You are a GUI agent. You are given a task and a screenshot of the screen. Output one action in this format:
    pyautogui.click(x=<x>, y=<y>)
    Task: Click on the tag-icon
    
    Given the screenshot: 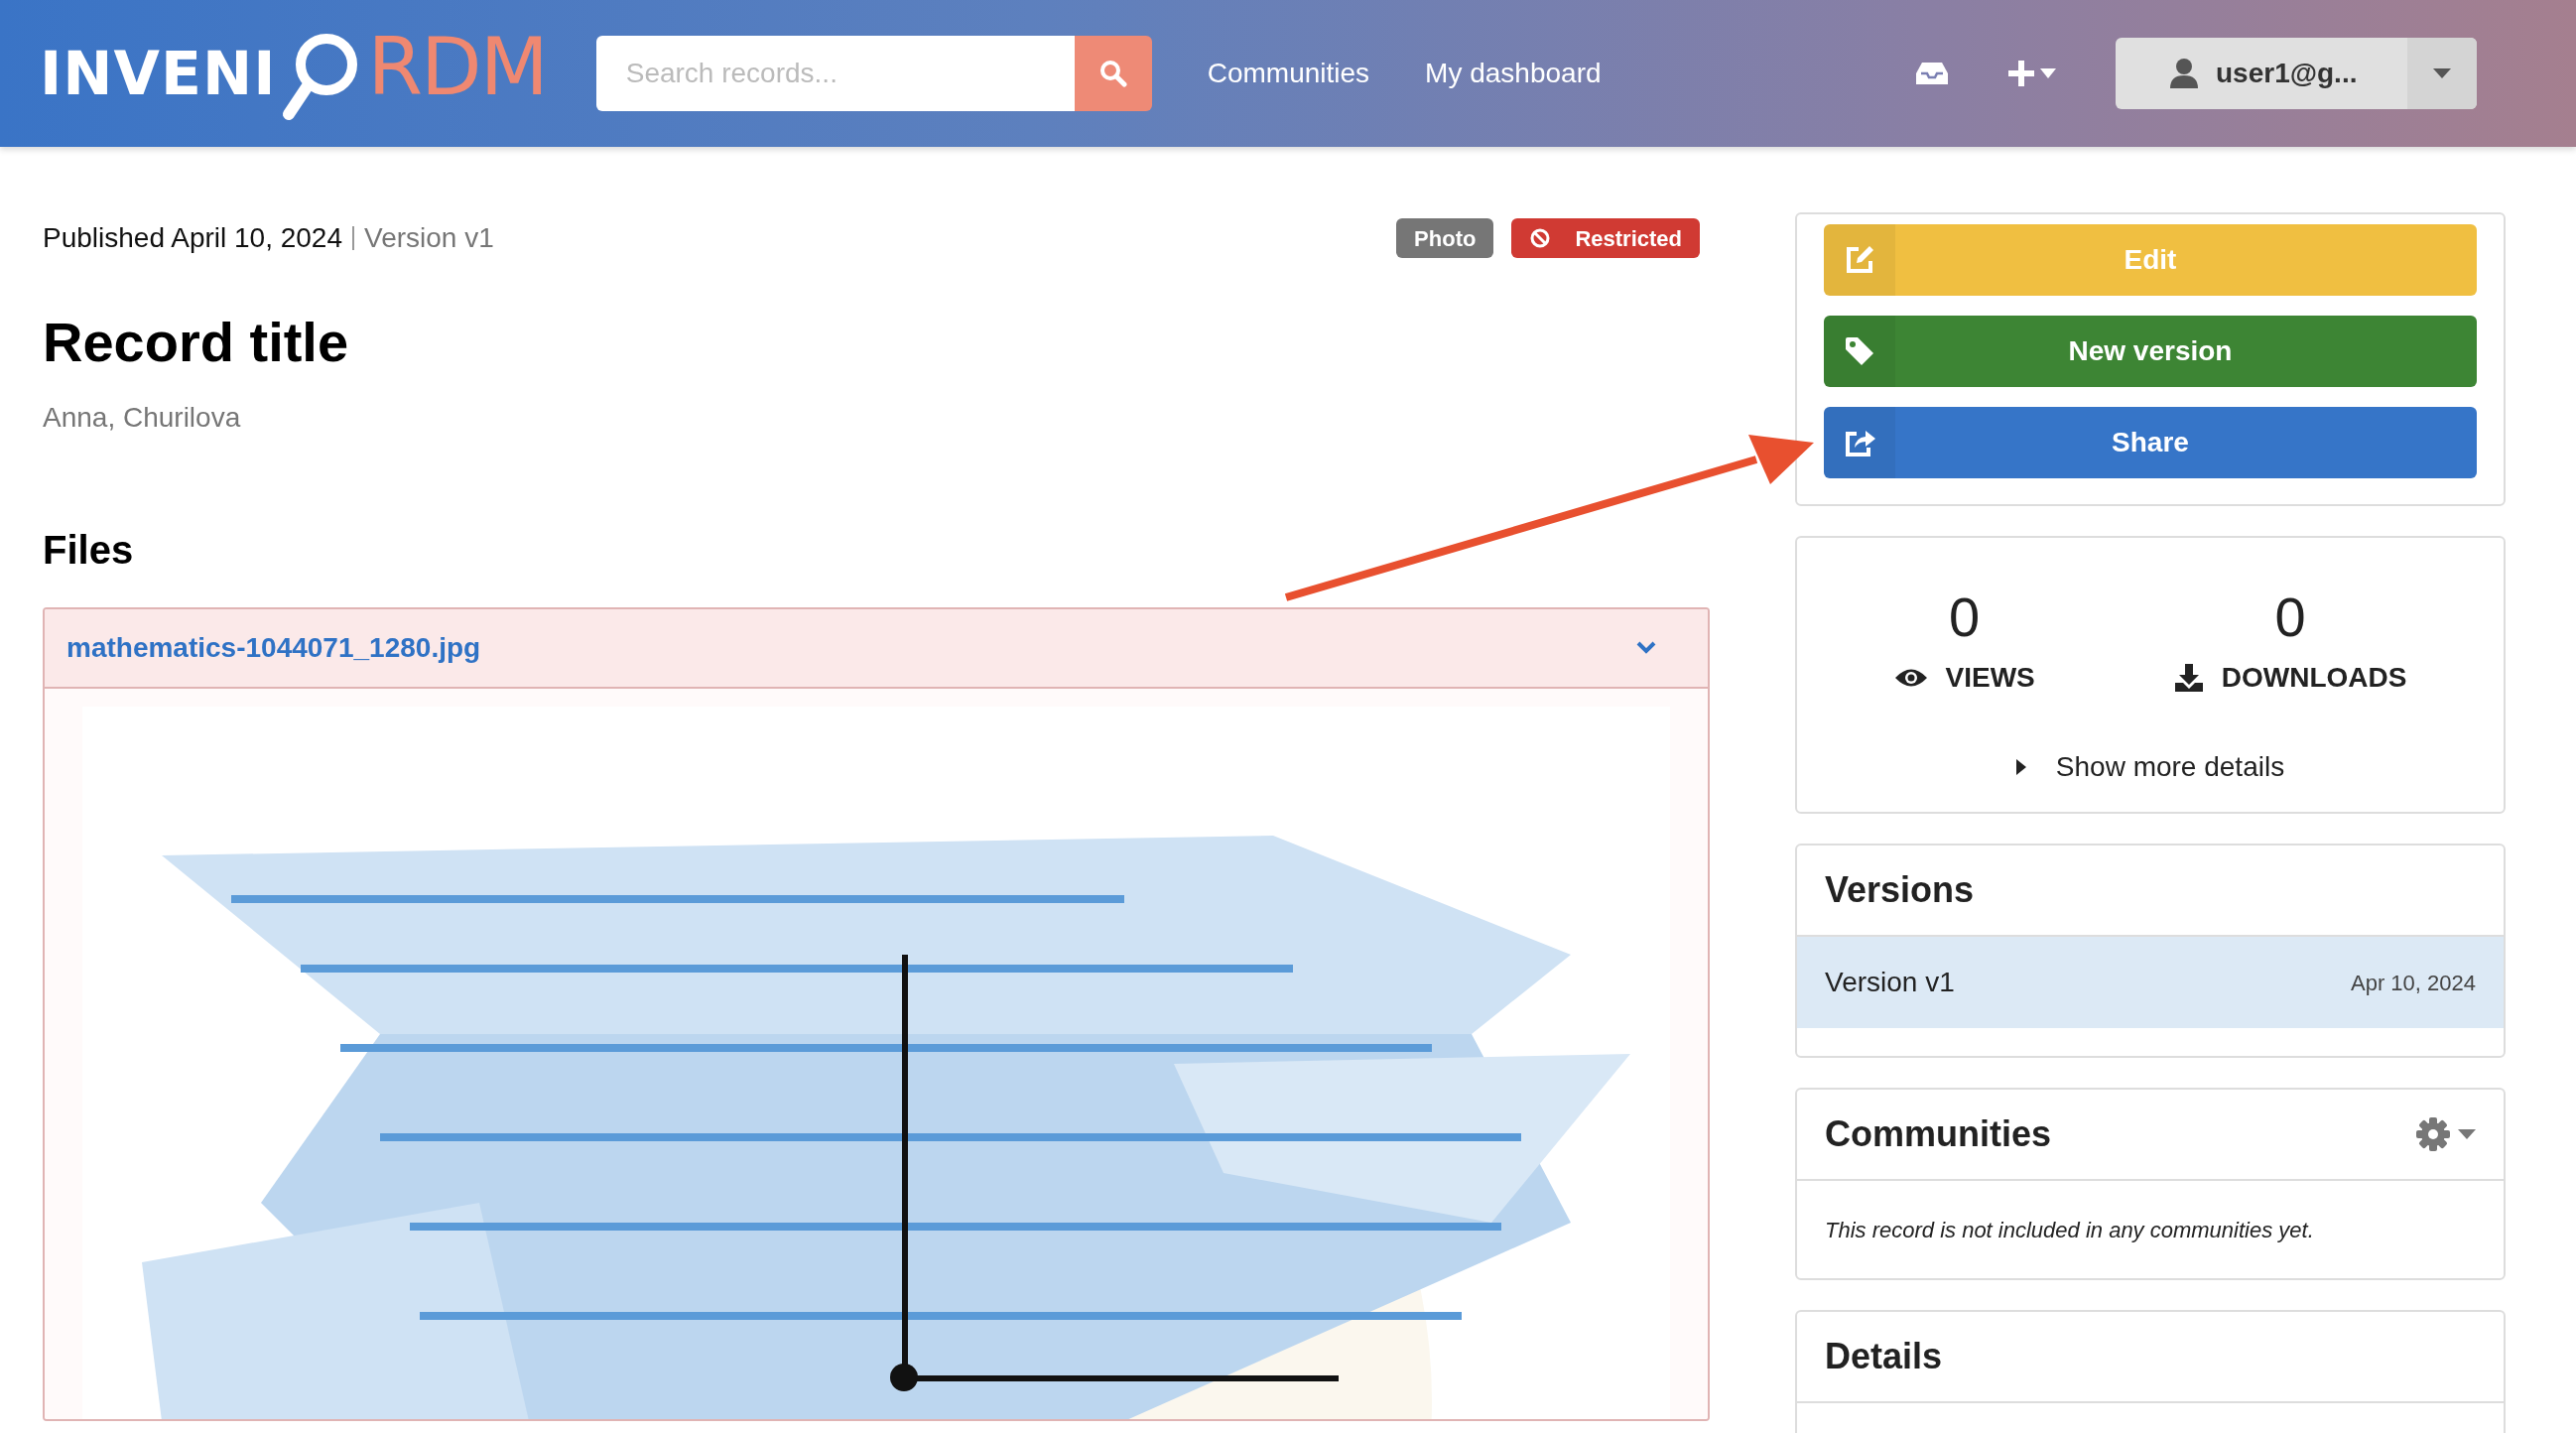 What is the action you would take?
    pyautogui.click(x=1860, y=351)
    